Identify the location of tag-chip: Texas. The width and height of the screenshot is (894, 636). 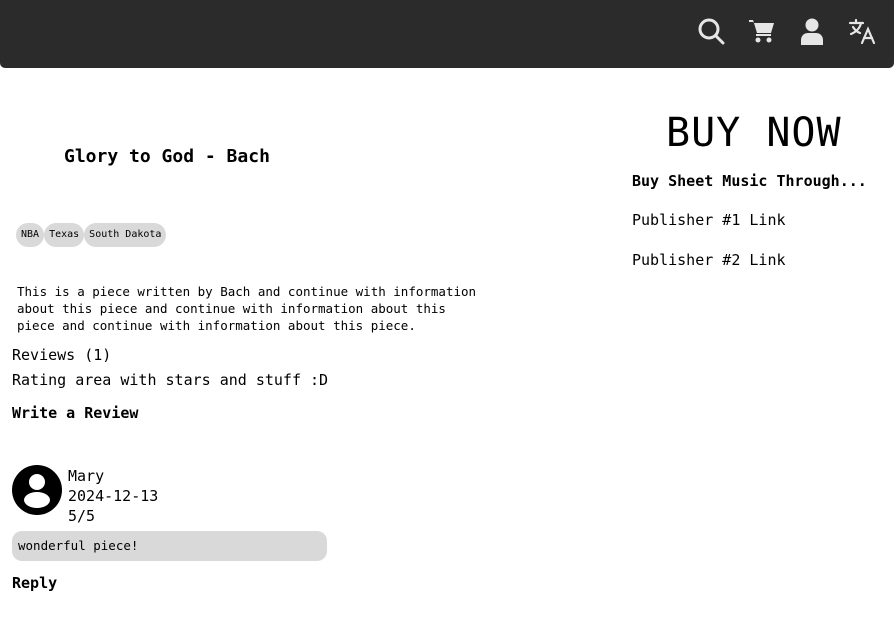
(64, 235).